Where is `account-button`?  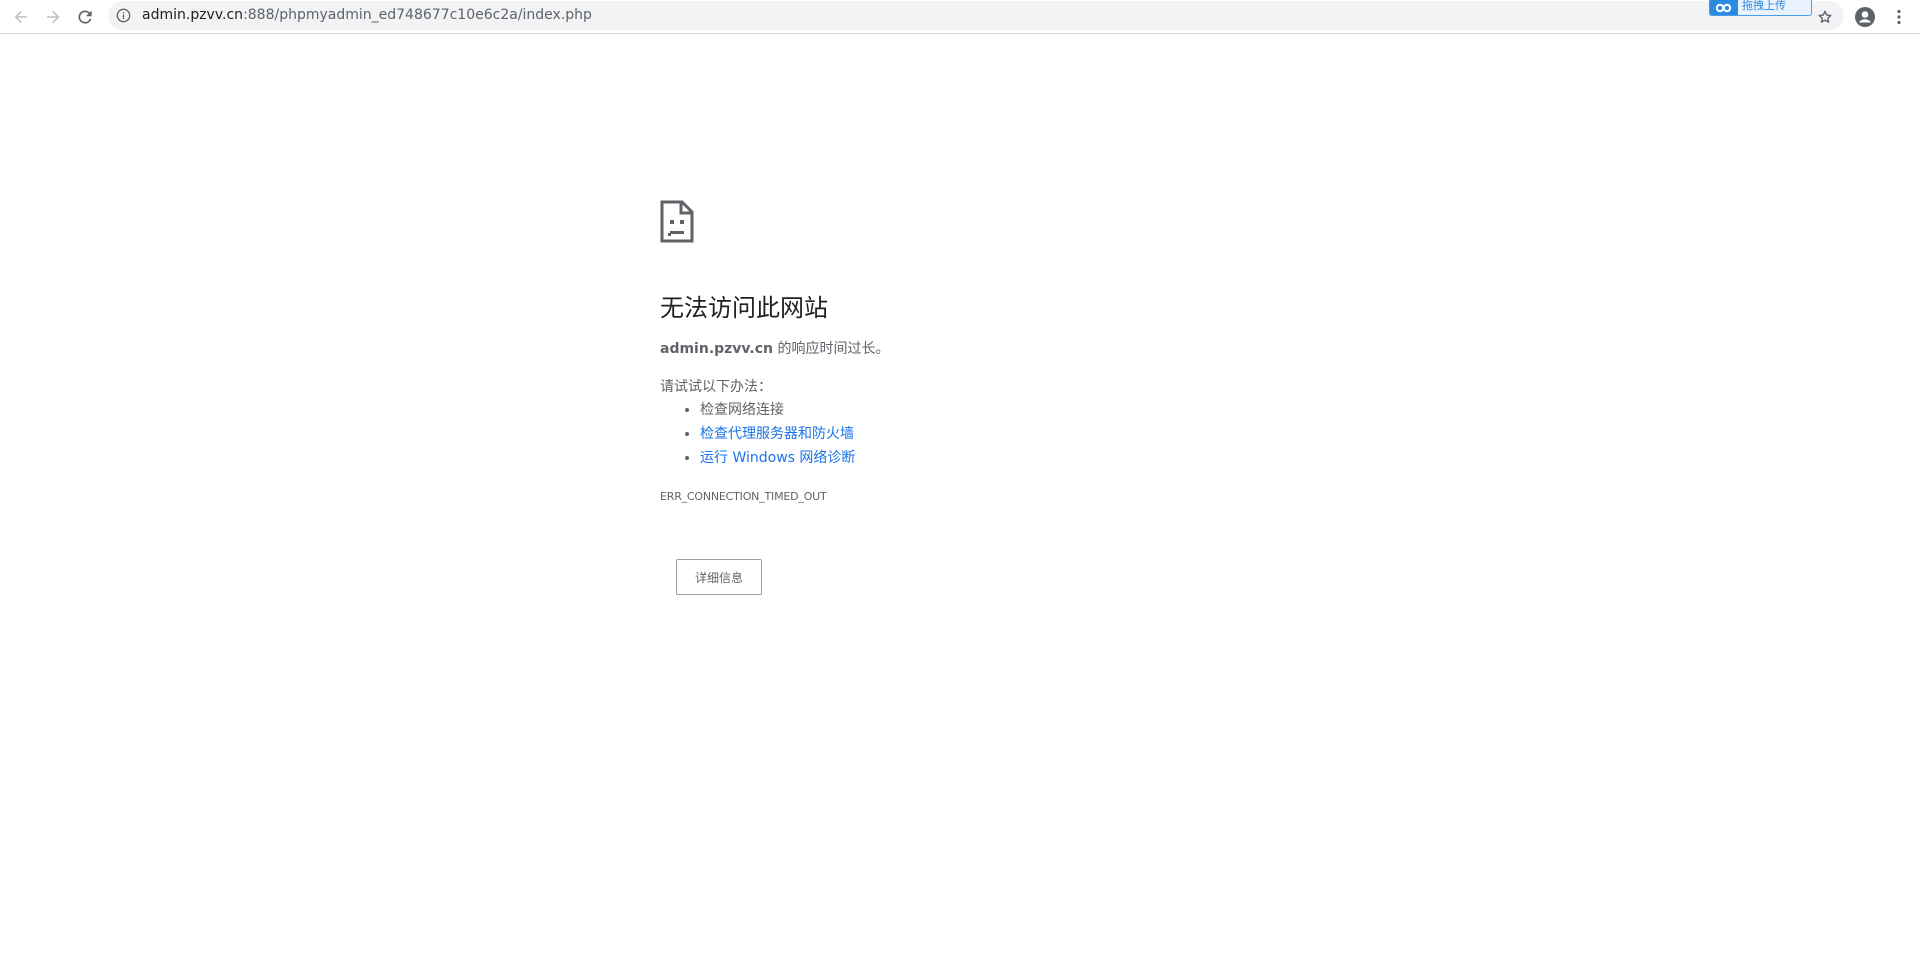
account-button is located at coordinates (1865, 17).